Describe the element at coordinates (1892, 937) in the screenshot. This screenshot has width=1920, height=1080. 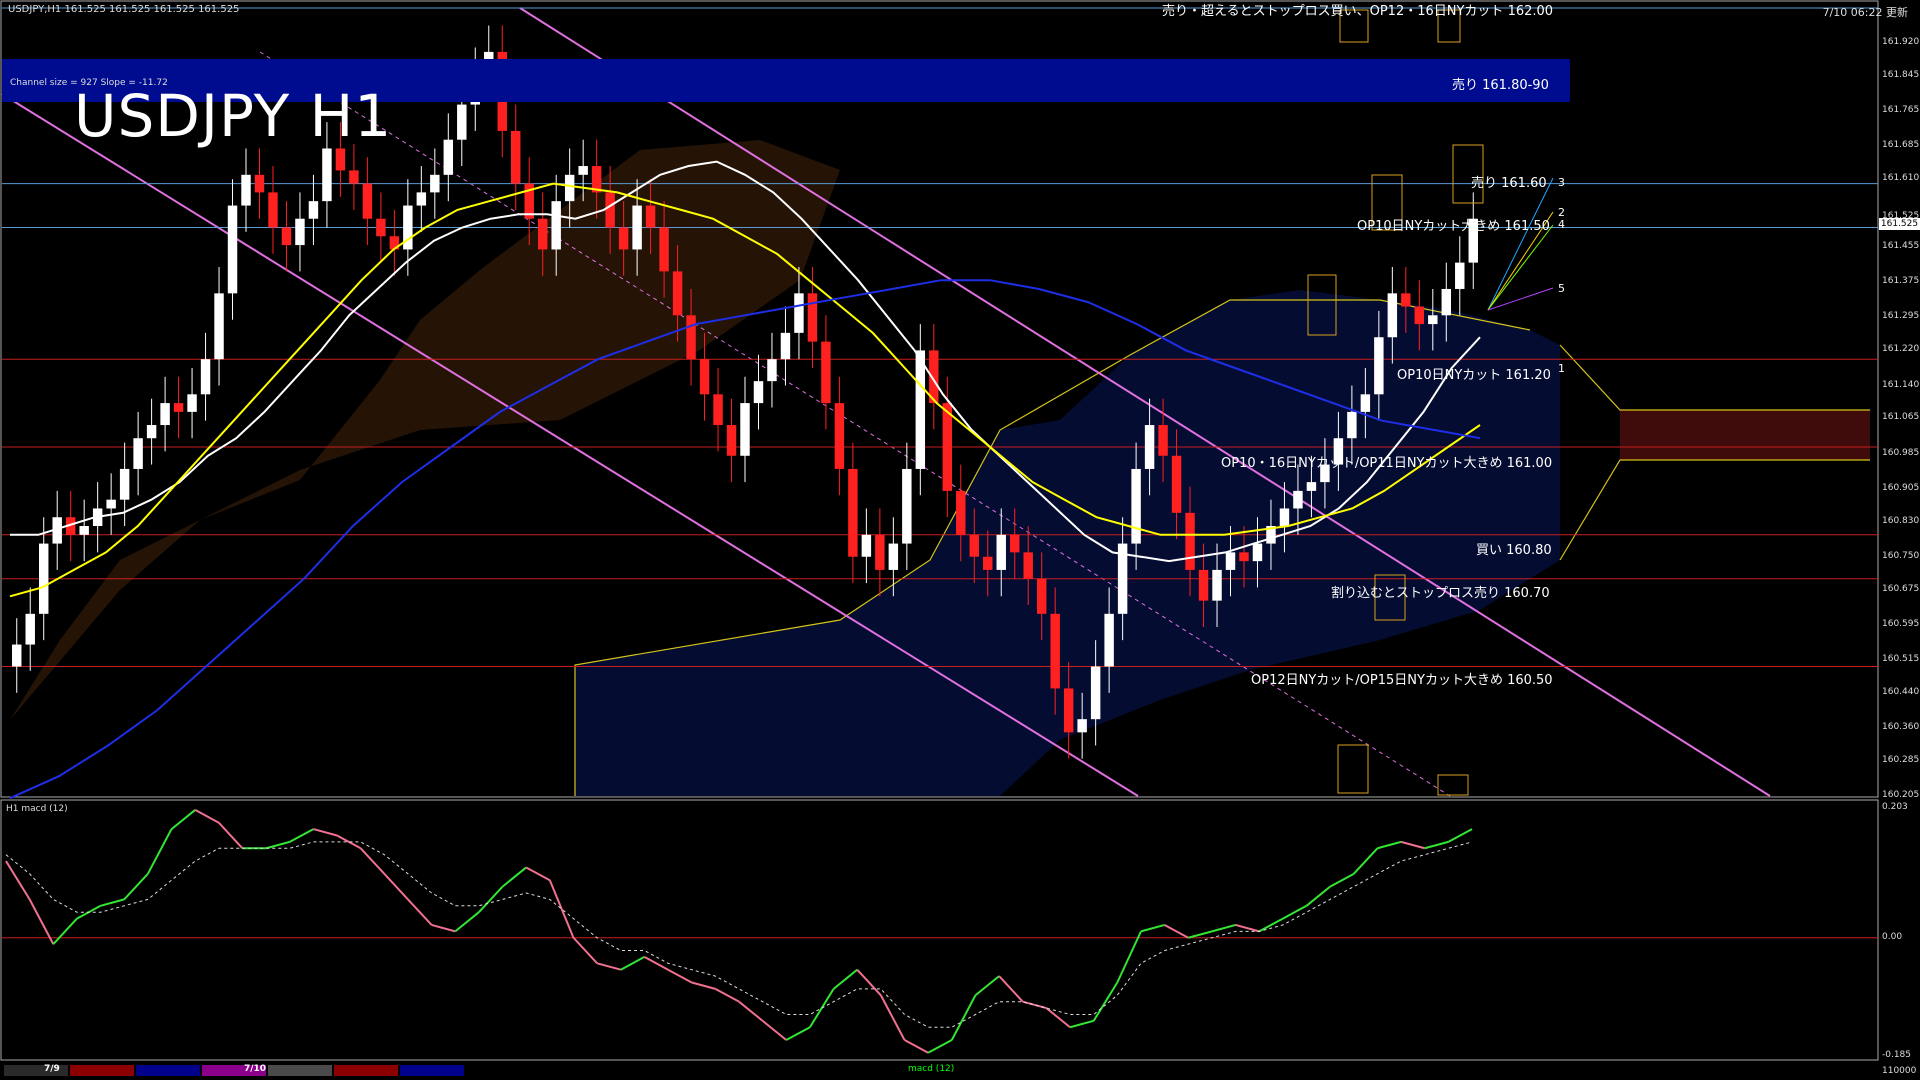
I see `macd-tick-zero: 0.00` at that location.